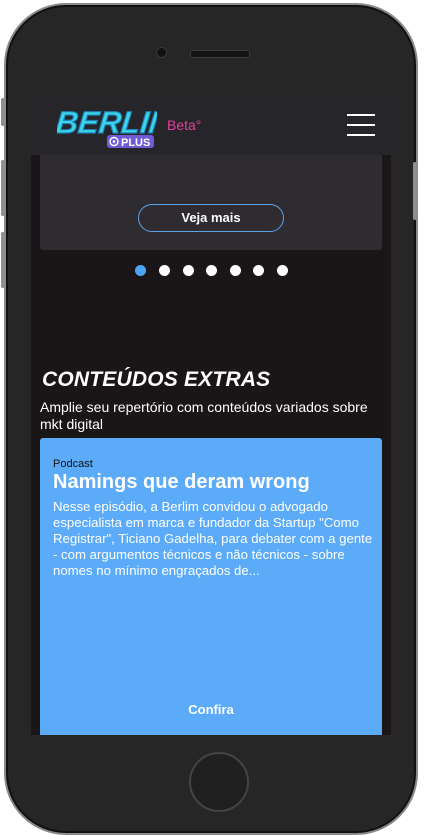 The width and height of the screenshot is (426, 835). What do you see at coordinates (211, 218) in the screenshot?
I see `veja-mais-button: Veja mais` at bounding box center [211, 218].